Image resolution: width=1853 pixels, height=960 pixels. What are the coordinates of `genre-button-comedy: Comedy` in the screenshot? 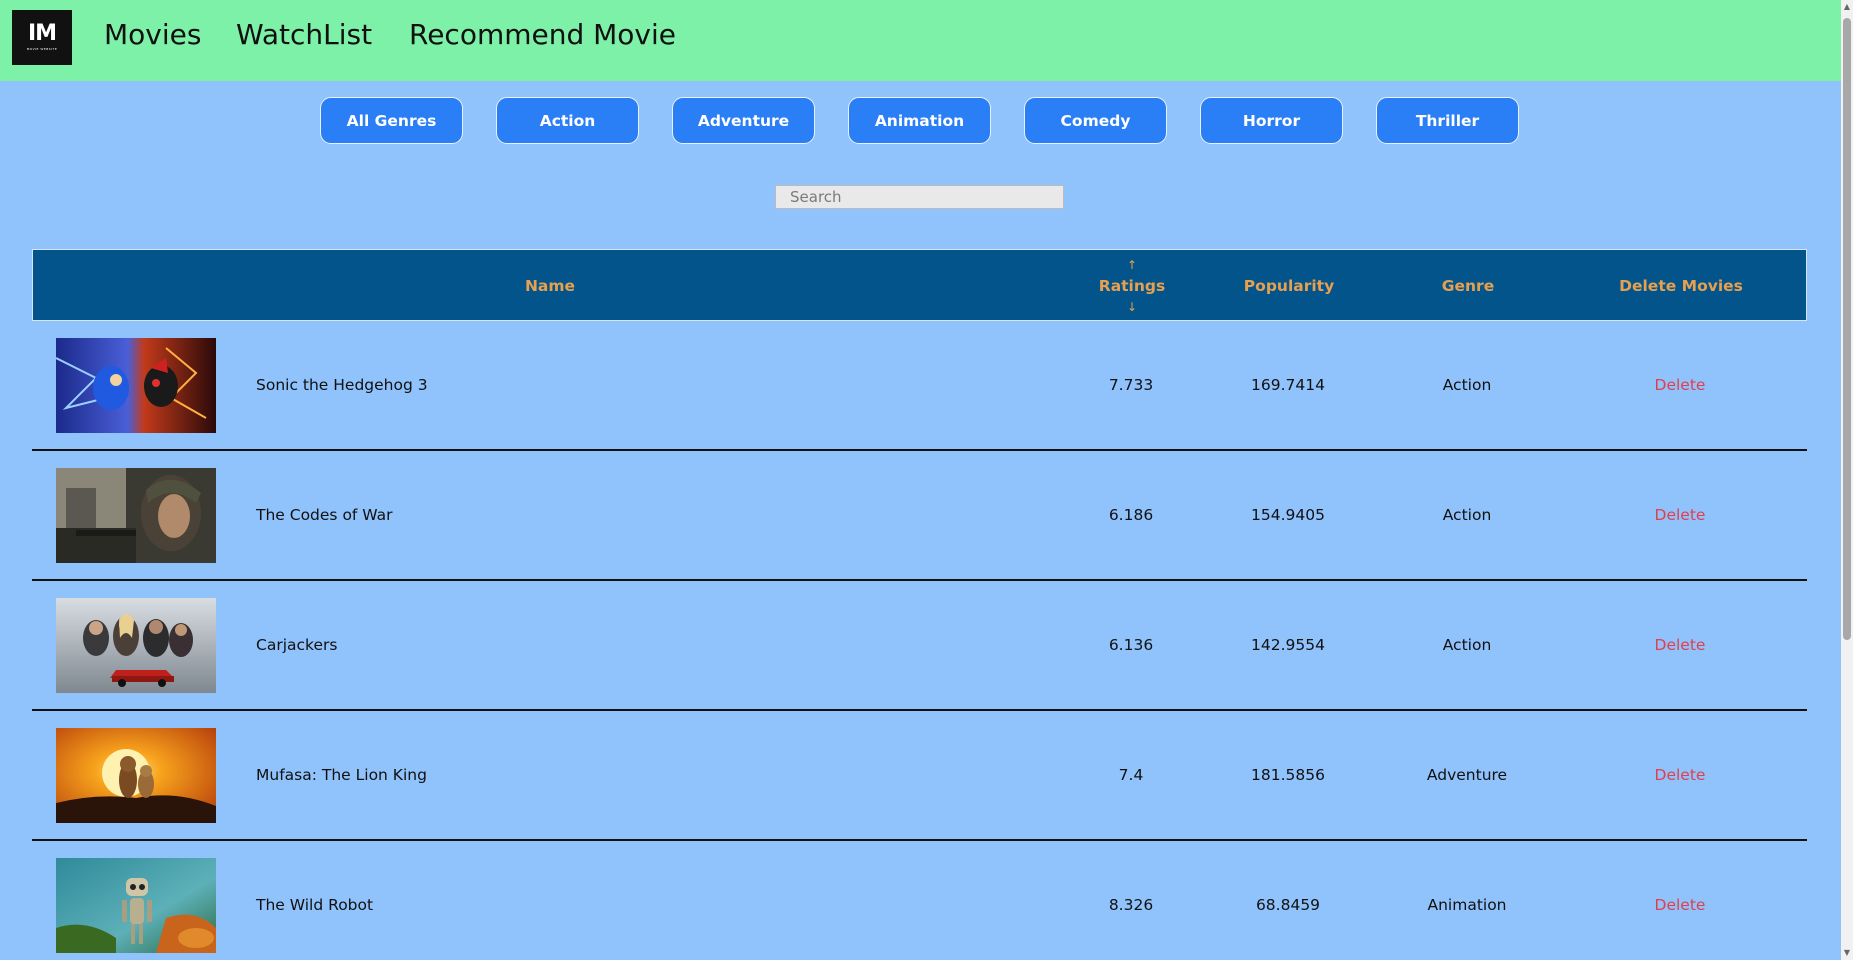 It's located at (1095, 120).